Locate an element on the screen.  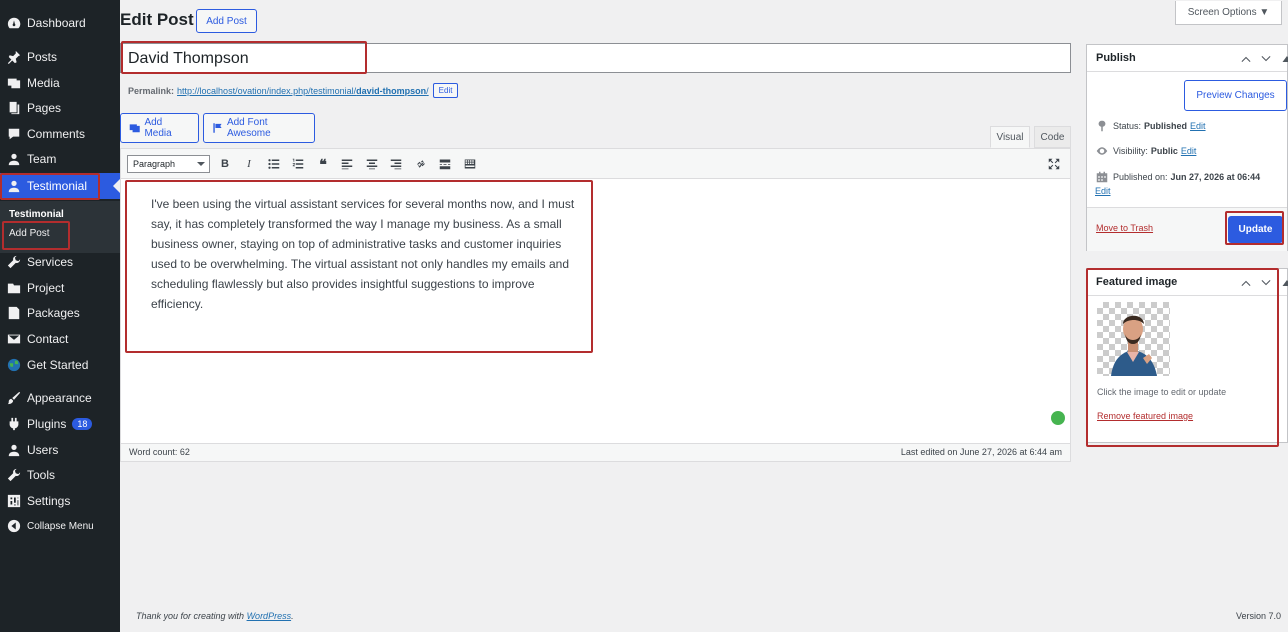
sidebar-item-label: Packages is located at coordinates (53, 313).